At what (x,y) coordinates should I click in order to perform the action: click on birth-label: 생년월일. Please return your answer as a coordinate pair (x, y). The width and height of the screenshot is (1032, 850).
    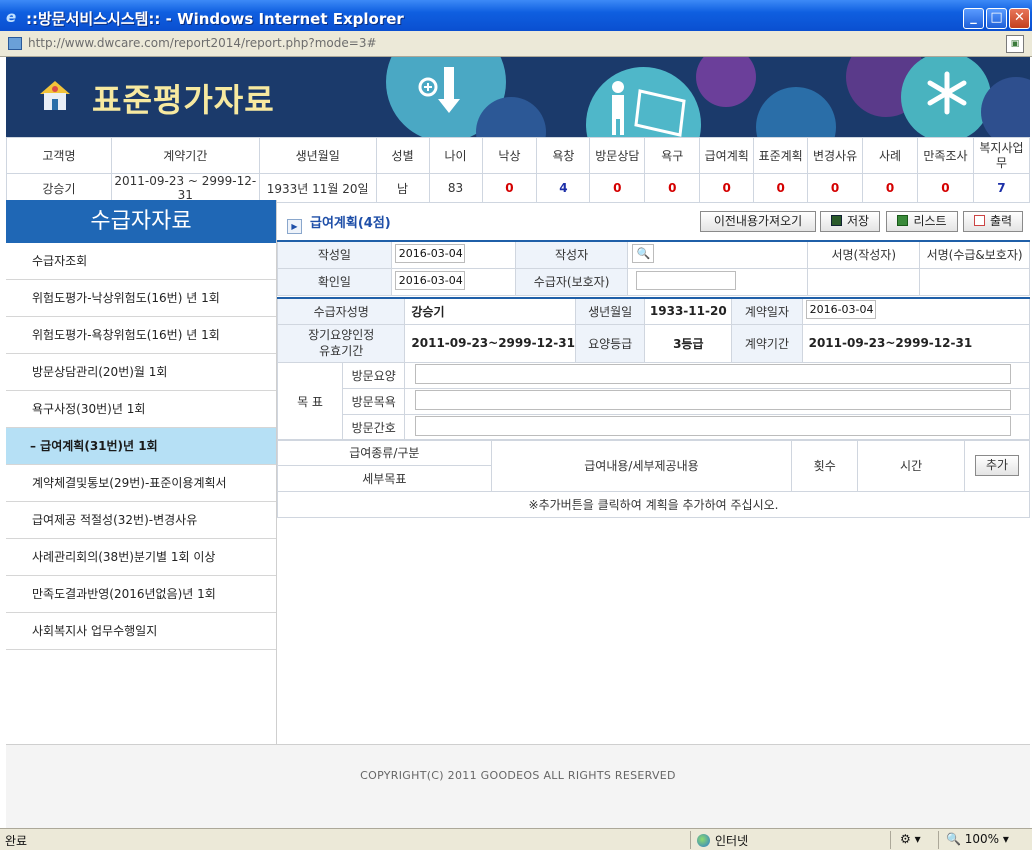
    Looking at the image, I should click on (610, 311).